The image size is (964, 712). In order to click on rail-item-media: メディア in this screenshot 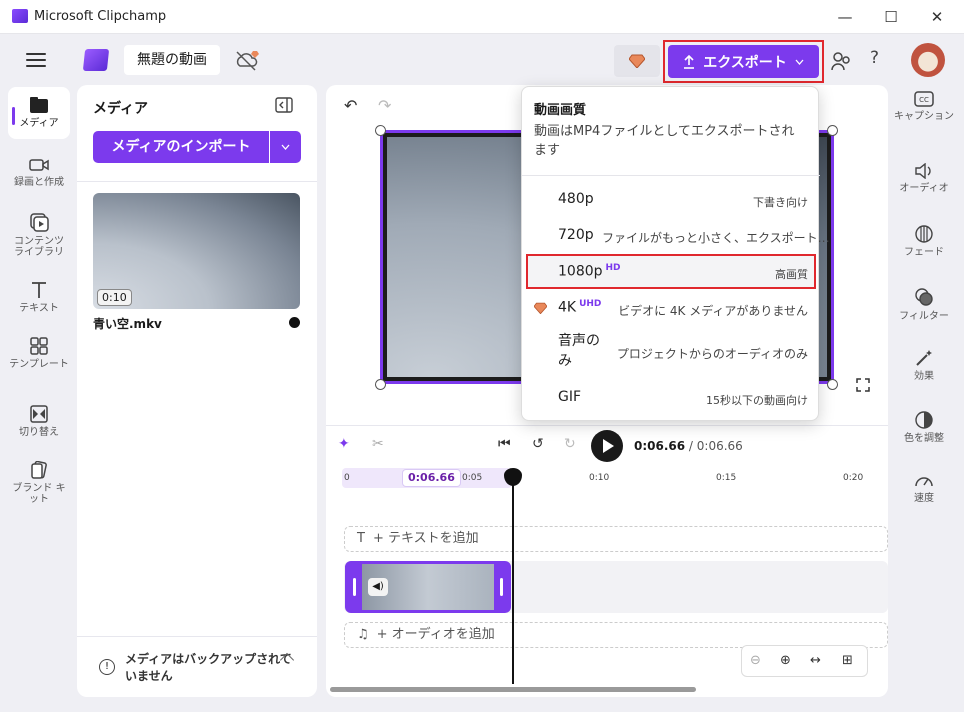, I will do `click(39, 113)`.